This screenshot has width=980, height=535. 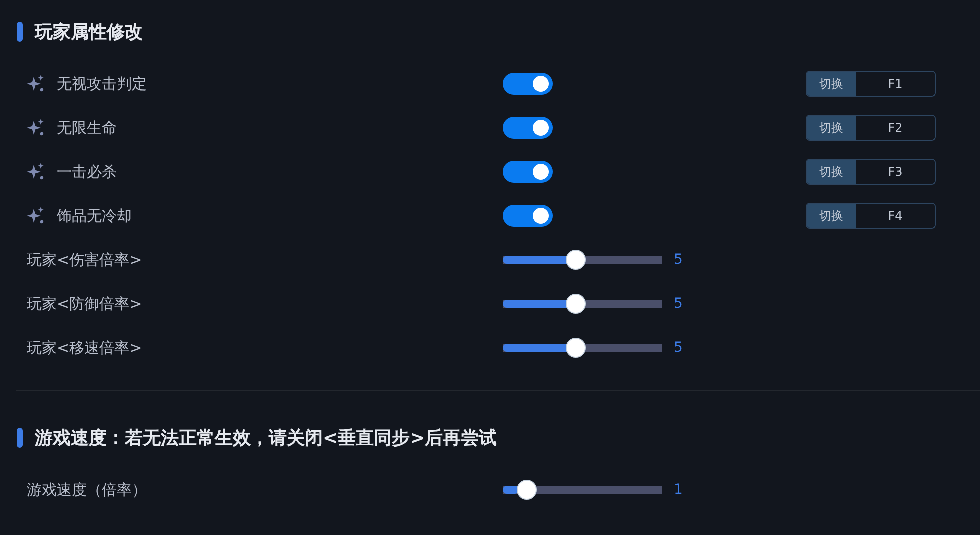 I want to click on option-label: 游戏速度（倍率）, so click(x=87, y=490).